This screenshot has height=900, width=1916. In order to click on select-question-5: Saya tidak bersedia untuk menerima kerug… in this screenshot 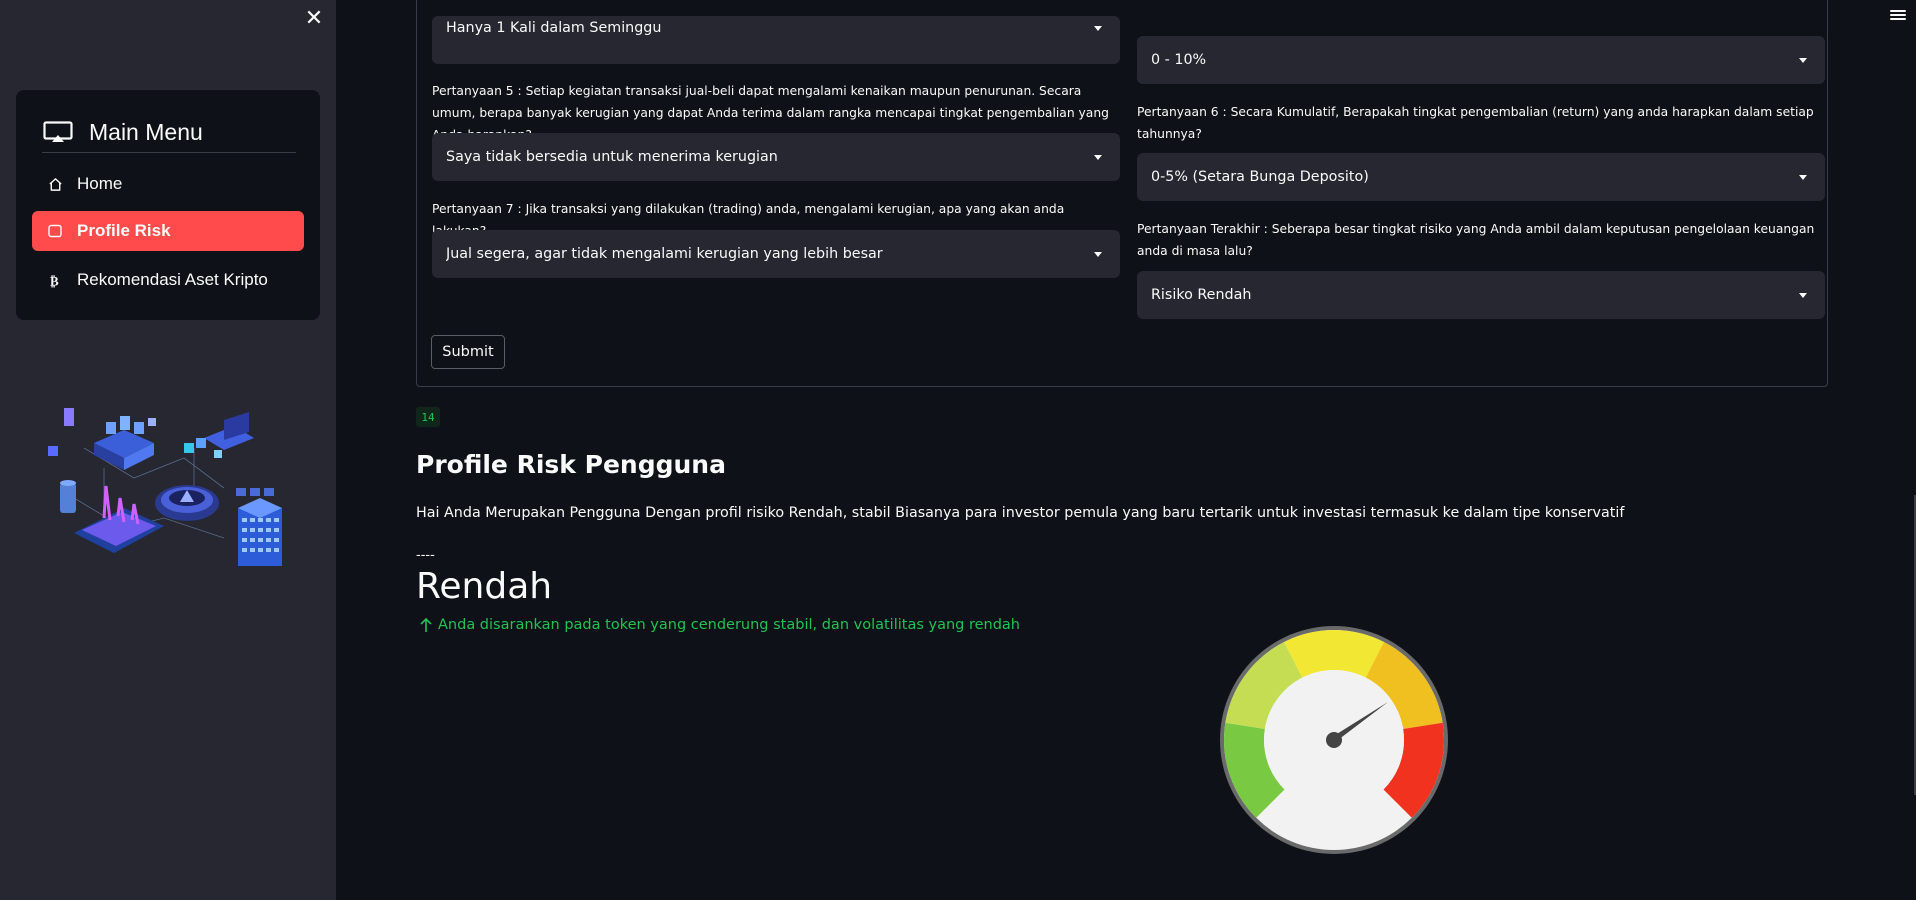, I will do `click(776, 157)`.